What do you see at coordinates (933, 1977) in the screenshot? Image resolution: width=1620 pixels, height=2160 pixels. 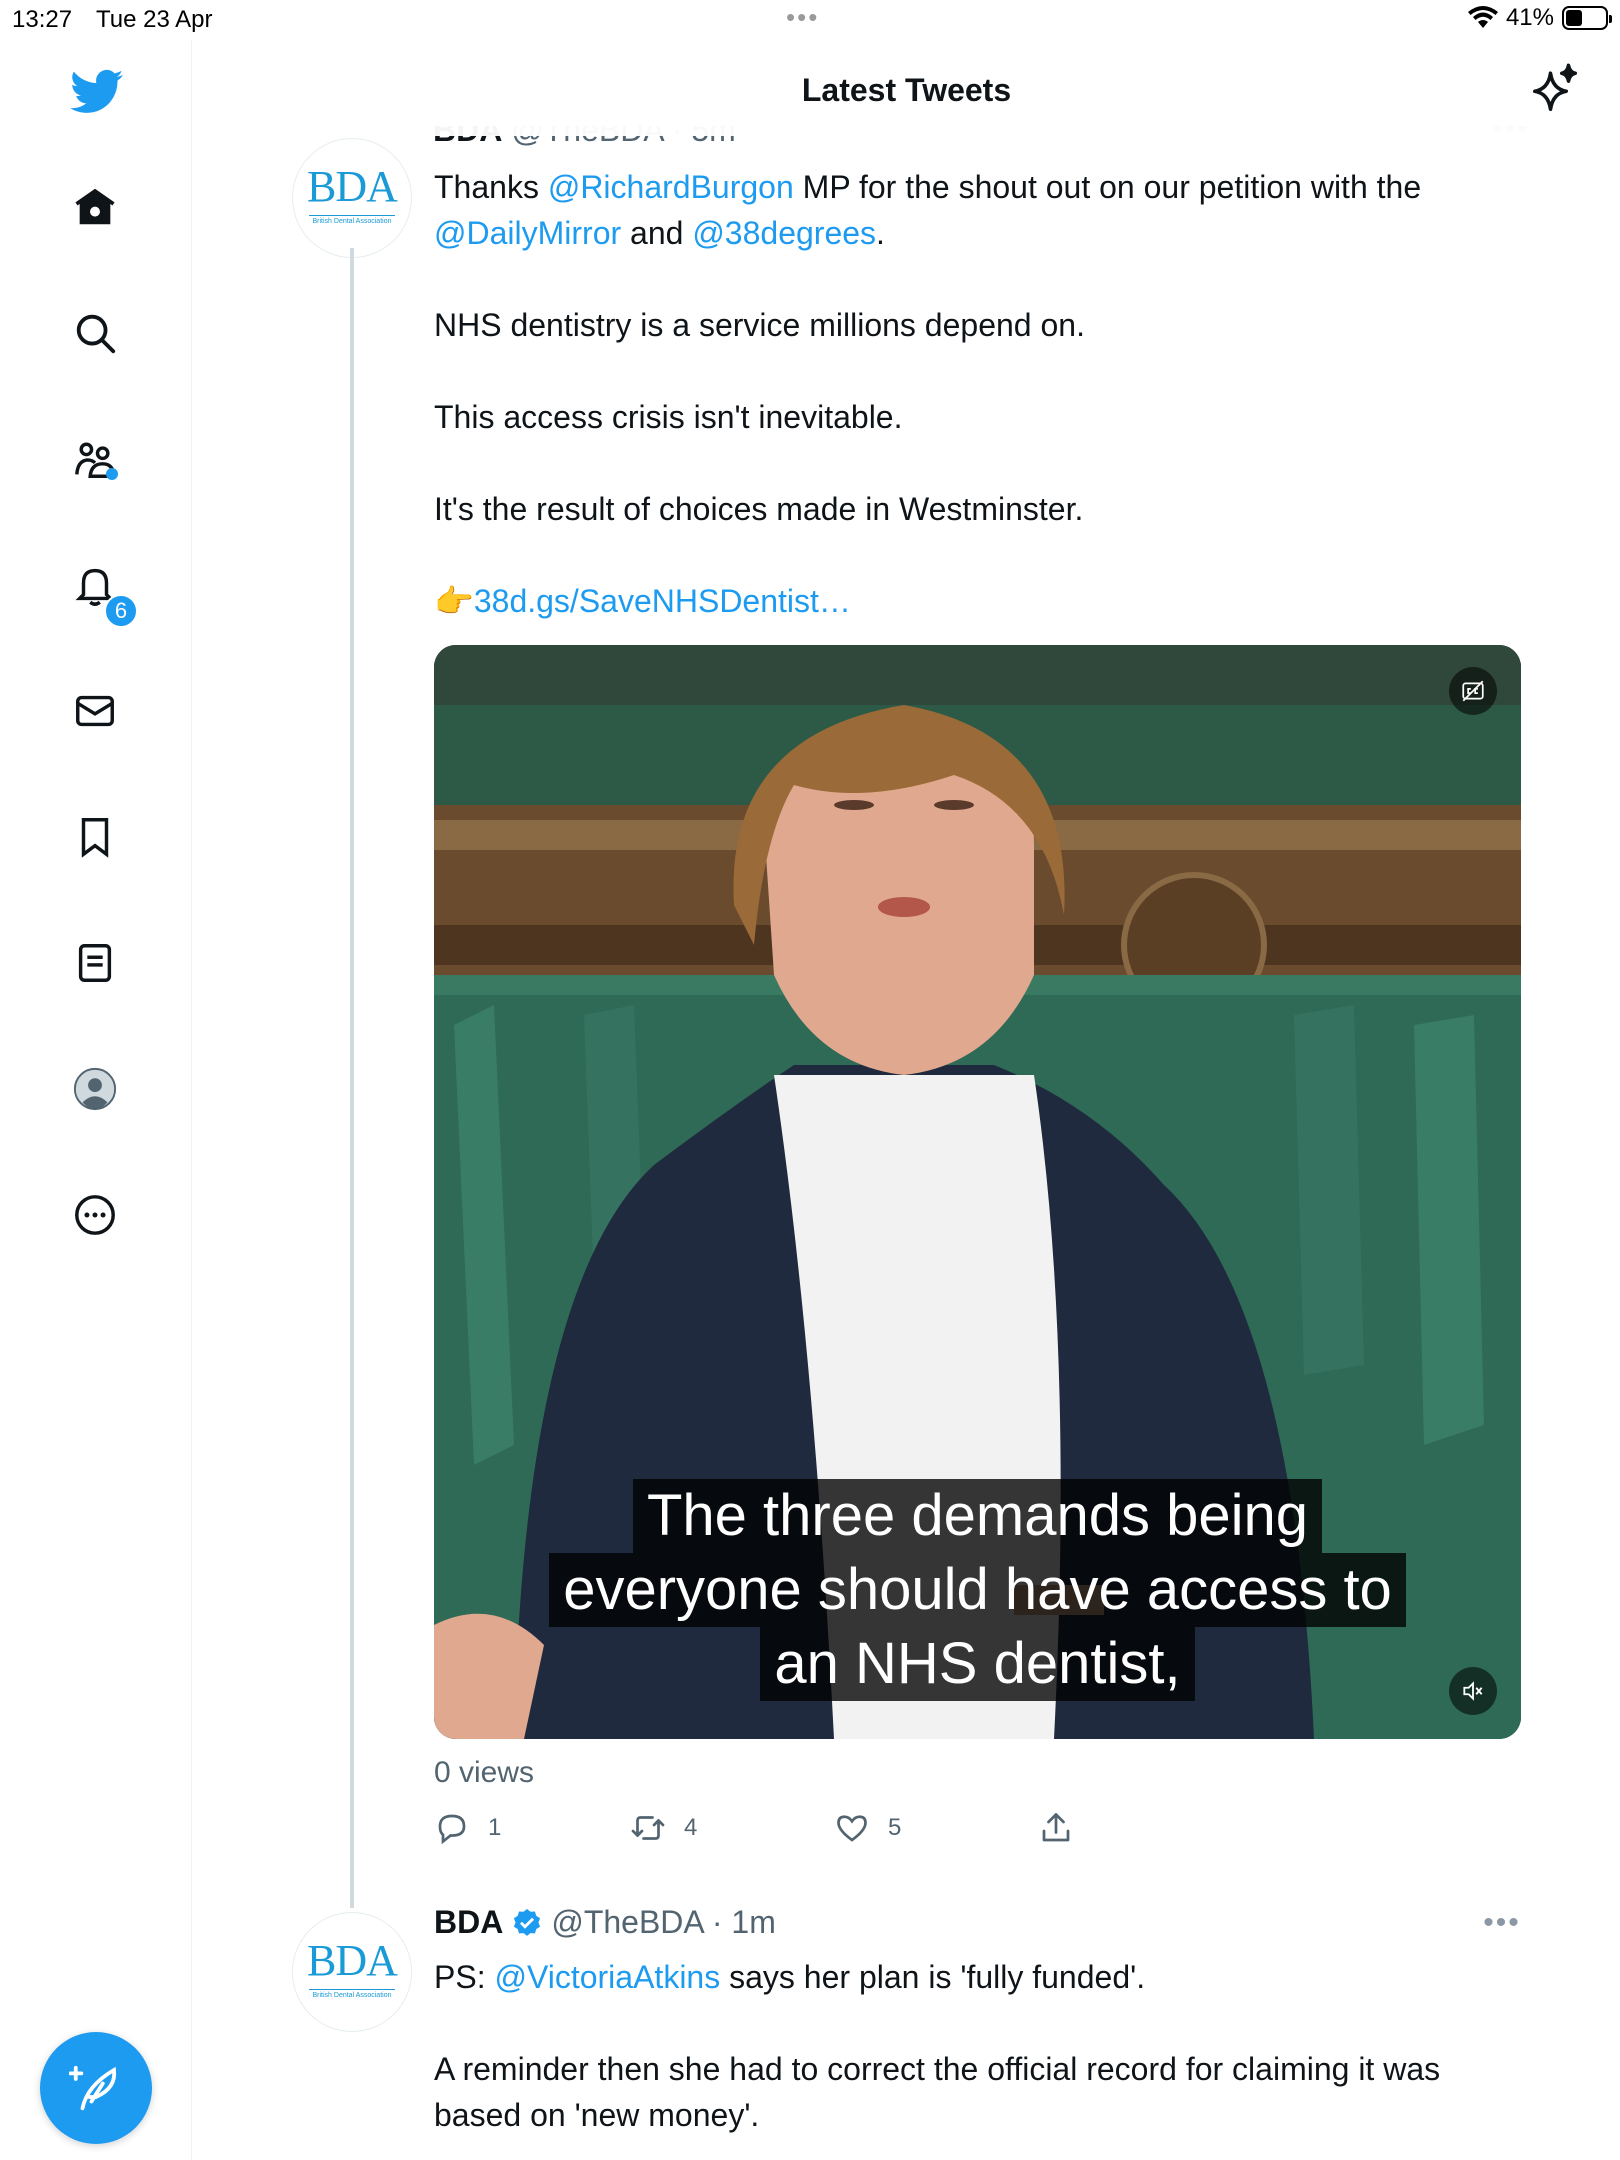 I see `tweet2-text: says her plan is 'fully funded'.` at bounding box center [933, 1977].